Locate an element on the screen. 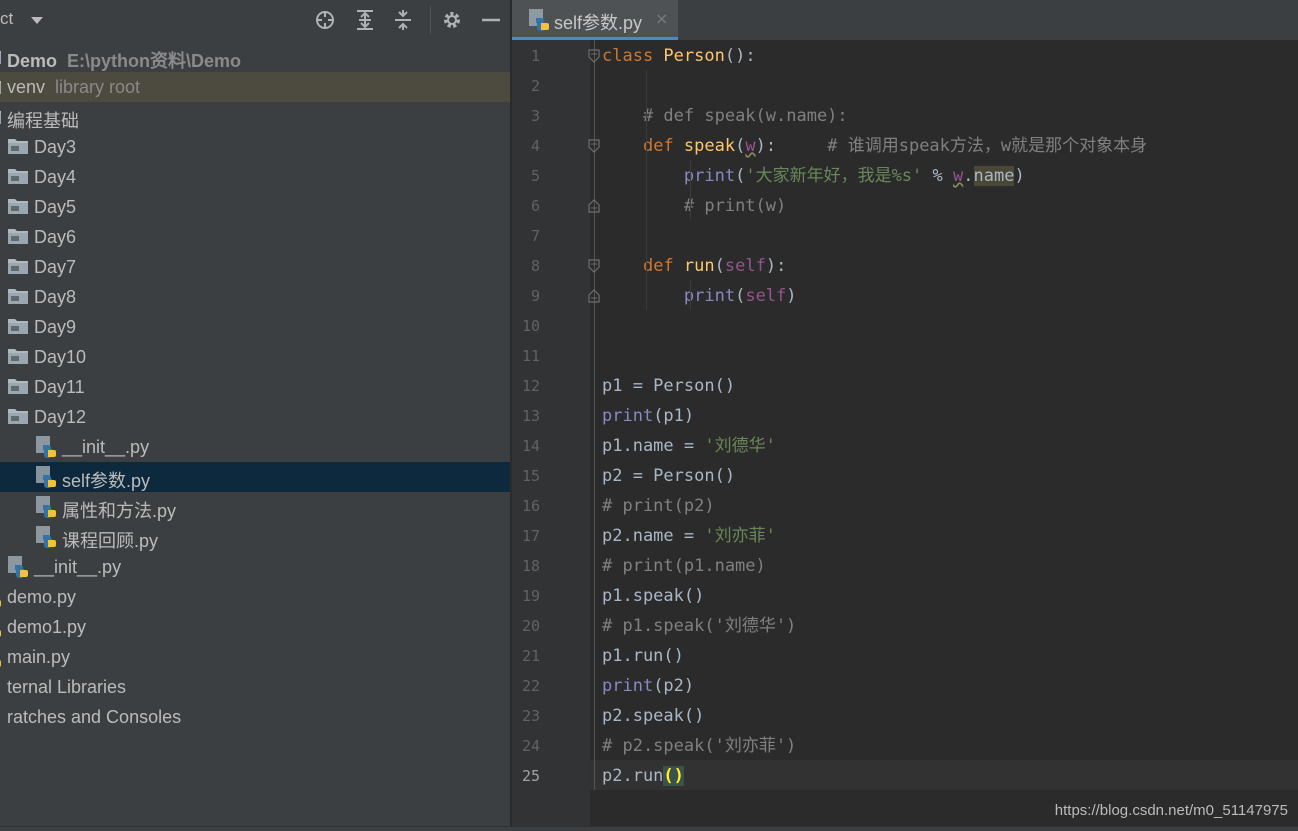 This screenshot has width=1298, height=831. code-line: print(self) is located at coordinates (699, 296).